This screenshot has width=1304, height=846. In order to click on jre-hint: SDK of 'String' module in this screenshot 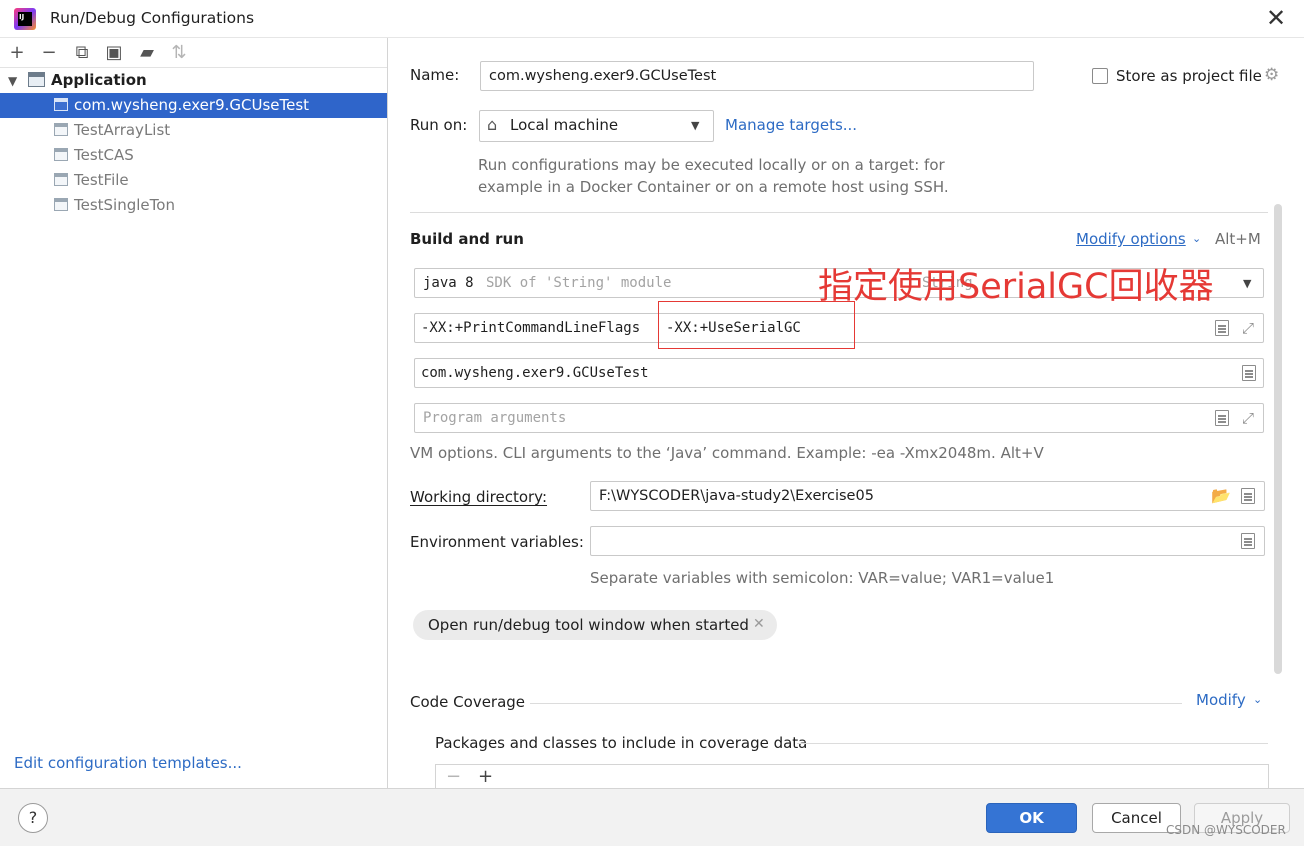, I will do `click(579, 283)`.